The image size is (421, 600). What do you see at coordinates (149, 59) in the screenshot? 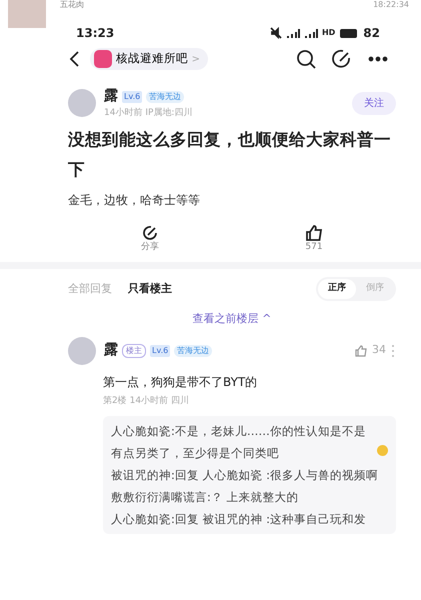
I see `forum-link: 核战避难所吧 >` at bounding box center [149, 59].